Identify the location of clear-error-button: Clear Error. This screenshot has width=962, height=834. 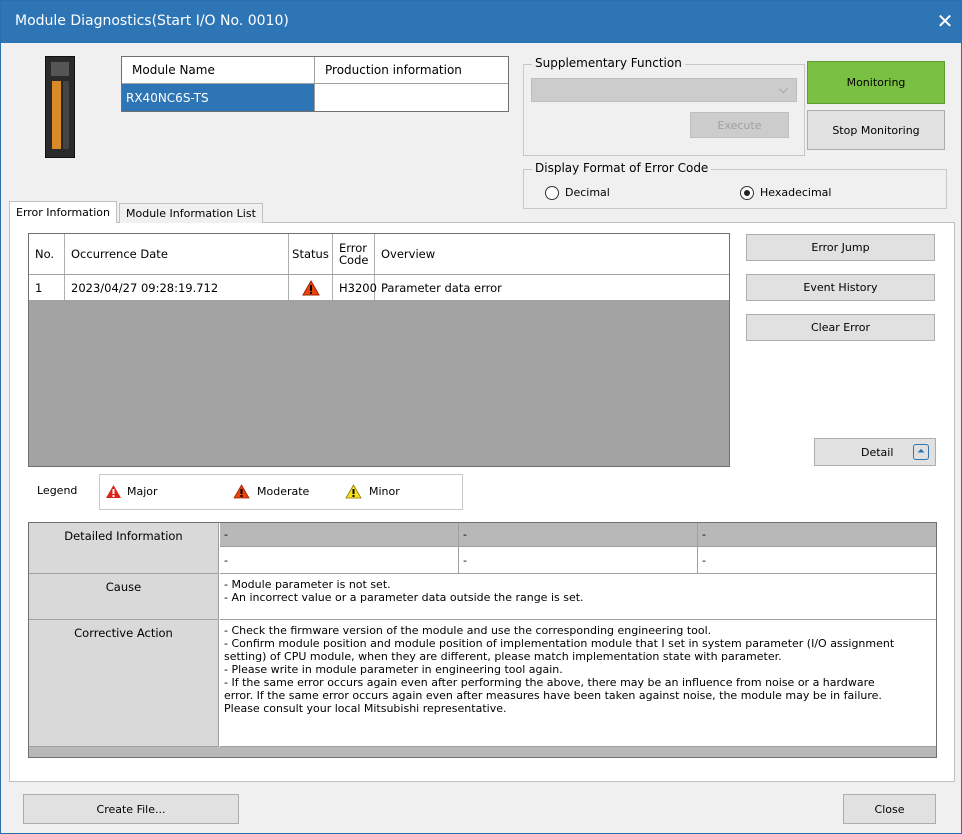
(840, 327).